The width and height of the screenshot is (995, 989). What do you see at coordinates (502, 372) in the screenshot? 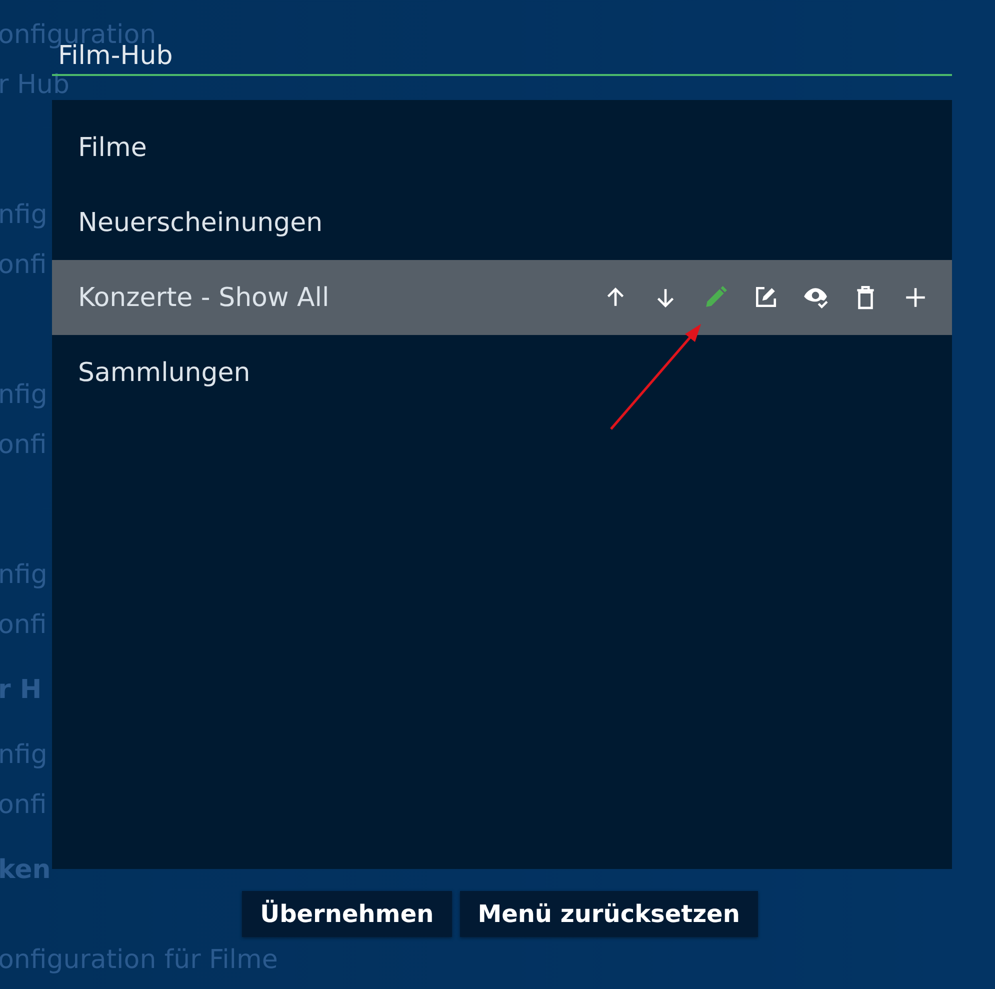
I see `menu-item: Sammlungen` at bounding box center [502, 372].